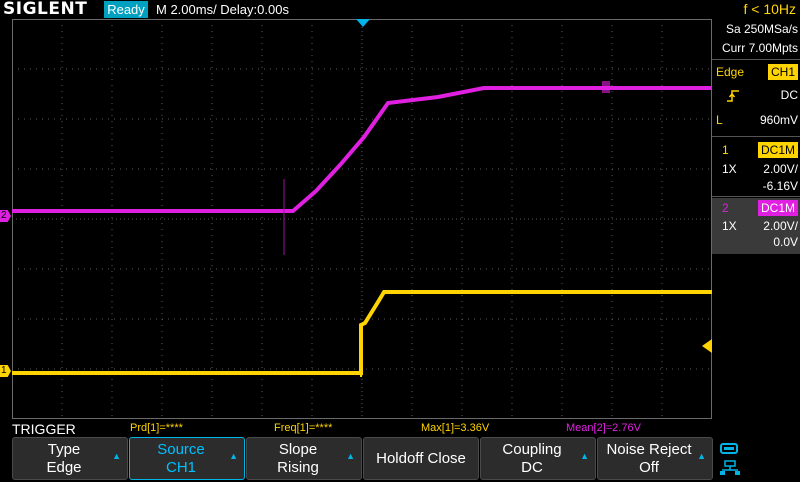 The image size is (800, 482). What do you see at coordinates (789, 95) in the screenshot?
I see `trigger-coupling: DC` at bounding box center [789, 95].